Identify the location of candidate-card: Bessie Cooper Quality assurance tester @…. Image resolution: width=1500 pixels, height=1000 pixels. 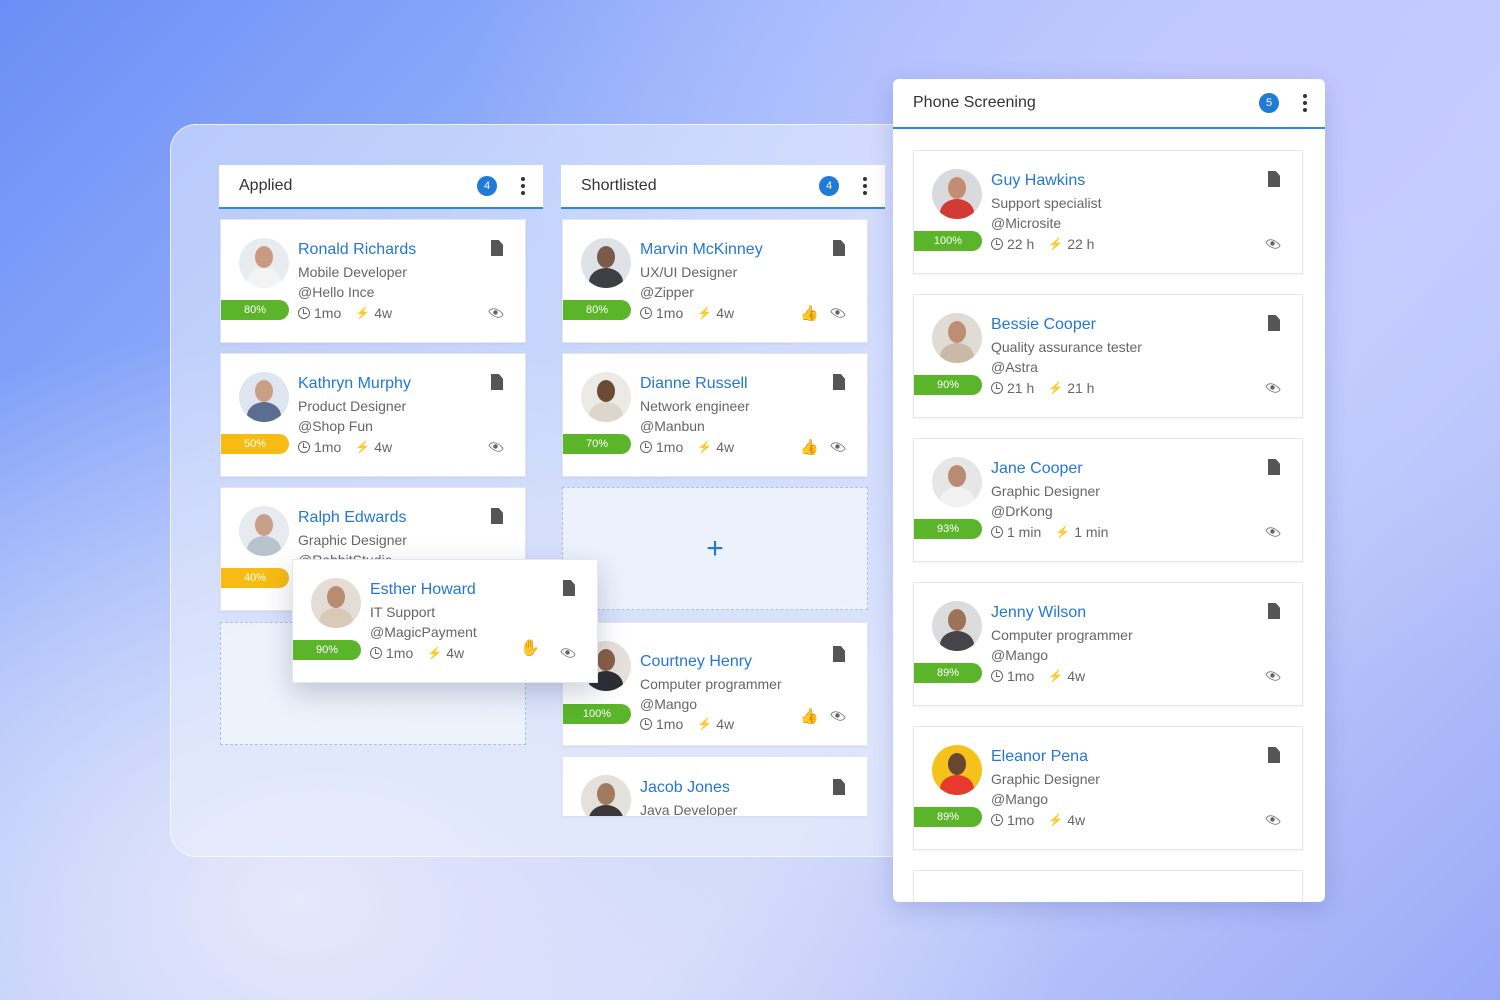
(1108, 356).